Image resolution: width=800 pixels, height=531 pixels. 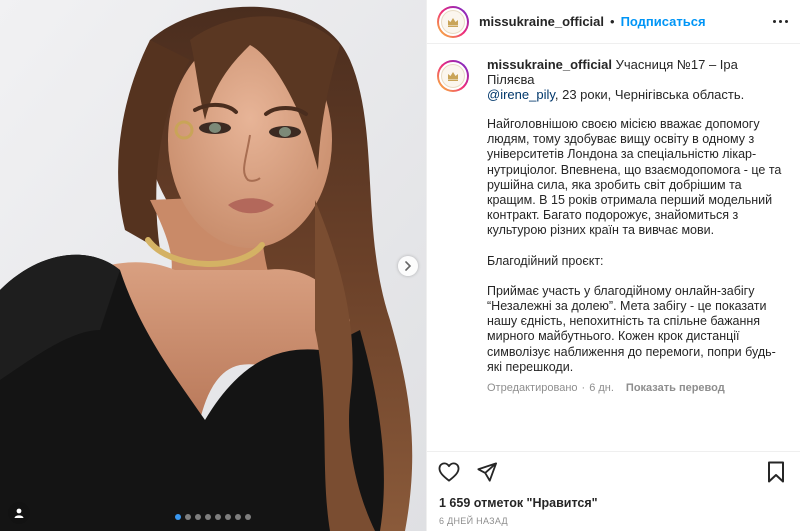 I want to click on paper-plane-icon, so click(x=487, y=472).